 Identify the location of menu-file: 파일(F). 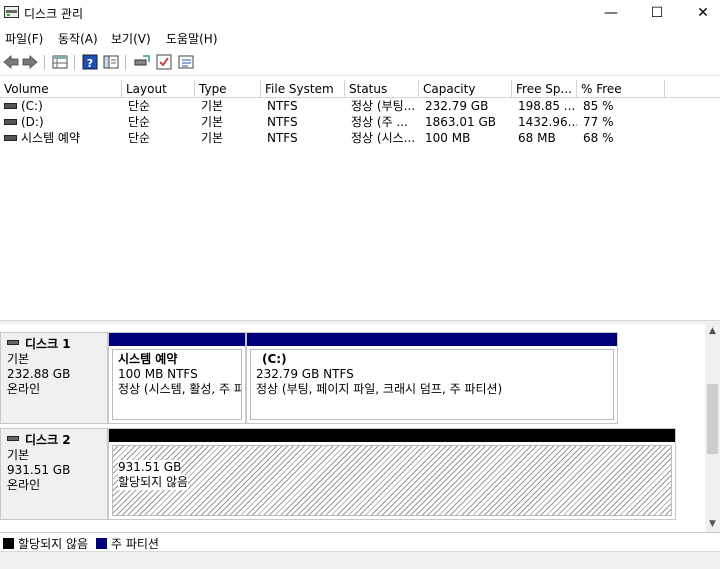
(24, 38).